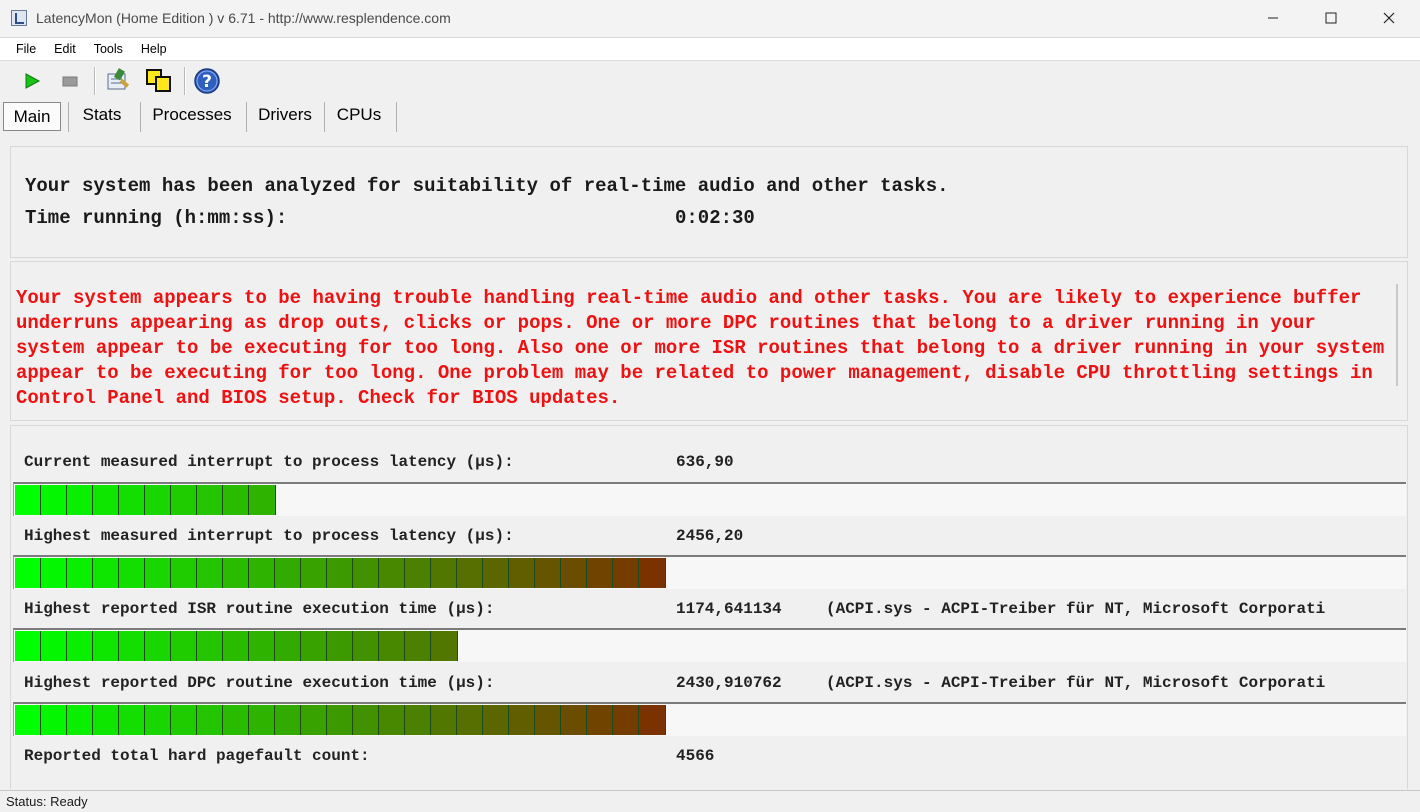 This screenshot has width=1420, height=812. What do you see at coordinates (729, 683) in the screenshot?
I see `measurement-value: 2430,910762` at bounding box center [729, 683].